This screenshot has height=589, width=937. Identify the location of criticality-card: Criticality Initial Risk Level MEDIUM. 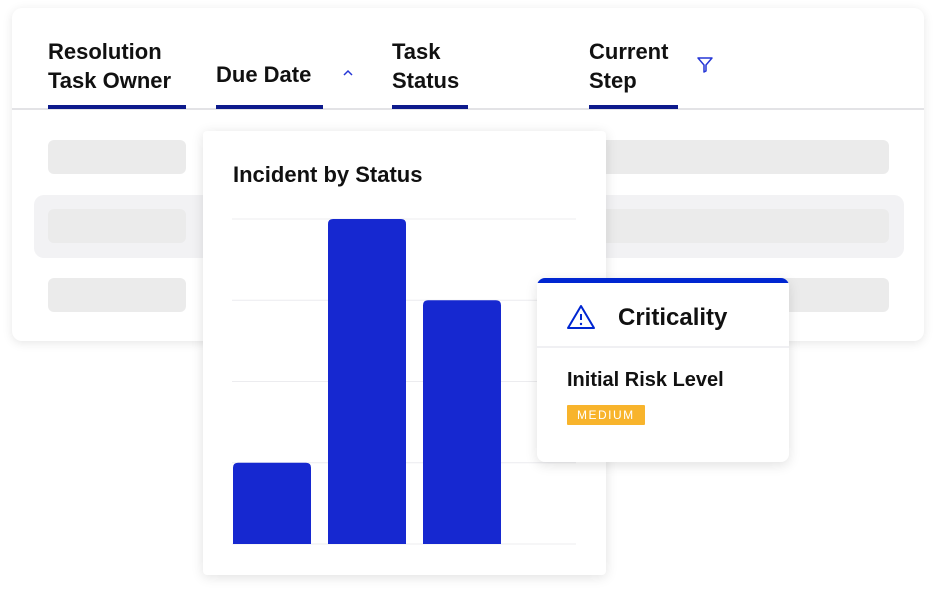
(663, 370).